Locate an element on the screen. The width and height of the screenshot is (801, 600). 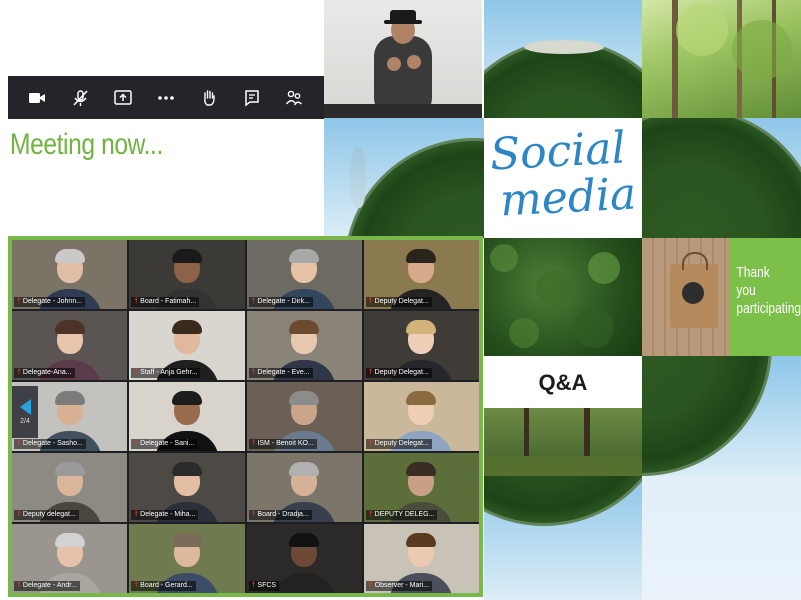
participant-tile: † SFCS is located at coordinates (304, 558).